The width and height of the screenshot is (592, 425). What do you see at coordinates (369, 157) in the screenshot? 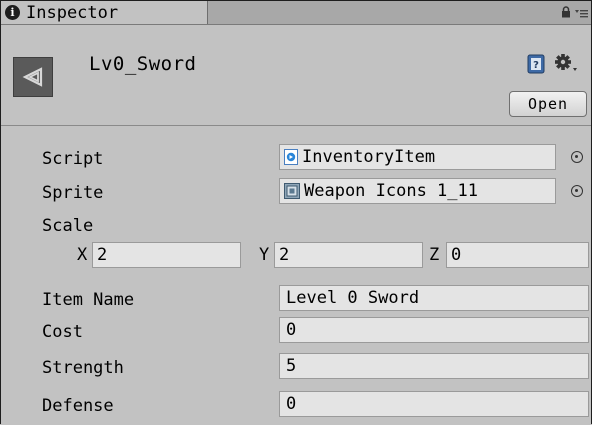
I see `script-value: InventoryItem` at bounding box center [369, 157].